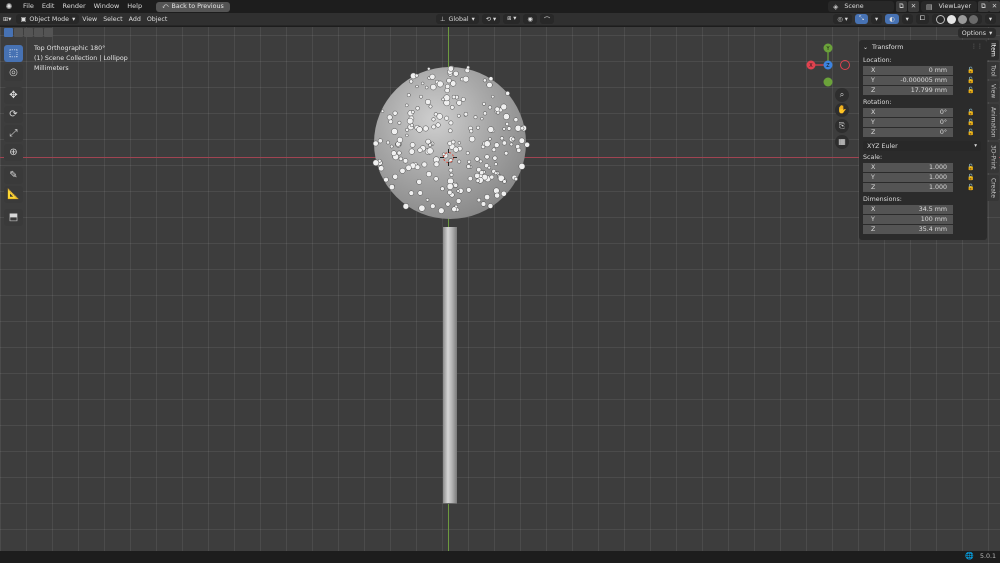  Describe the element at coordinates (842, 19) in the screenshot. I see `visibility-selector: ◎ ▾` at that location.